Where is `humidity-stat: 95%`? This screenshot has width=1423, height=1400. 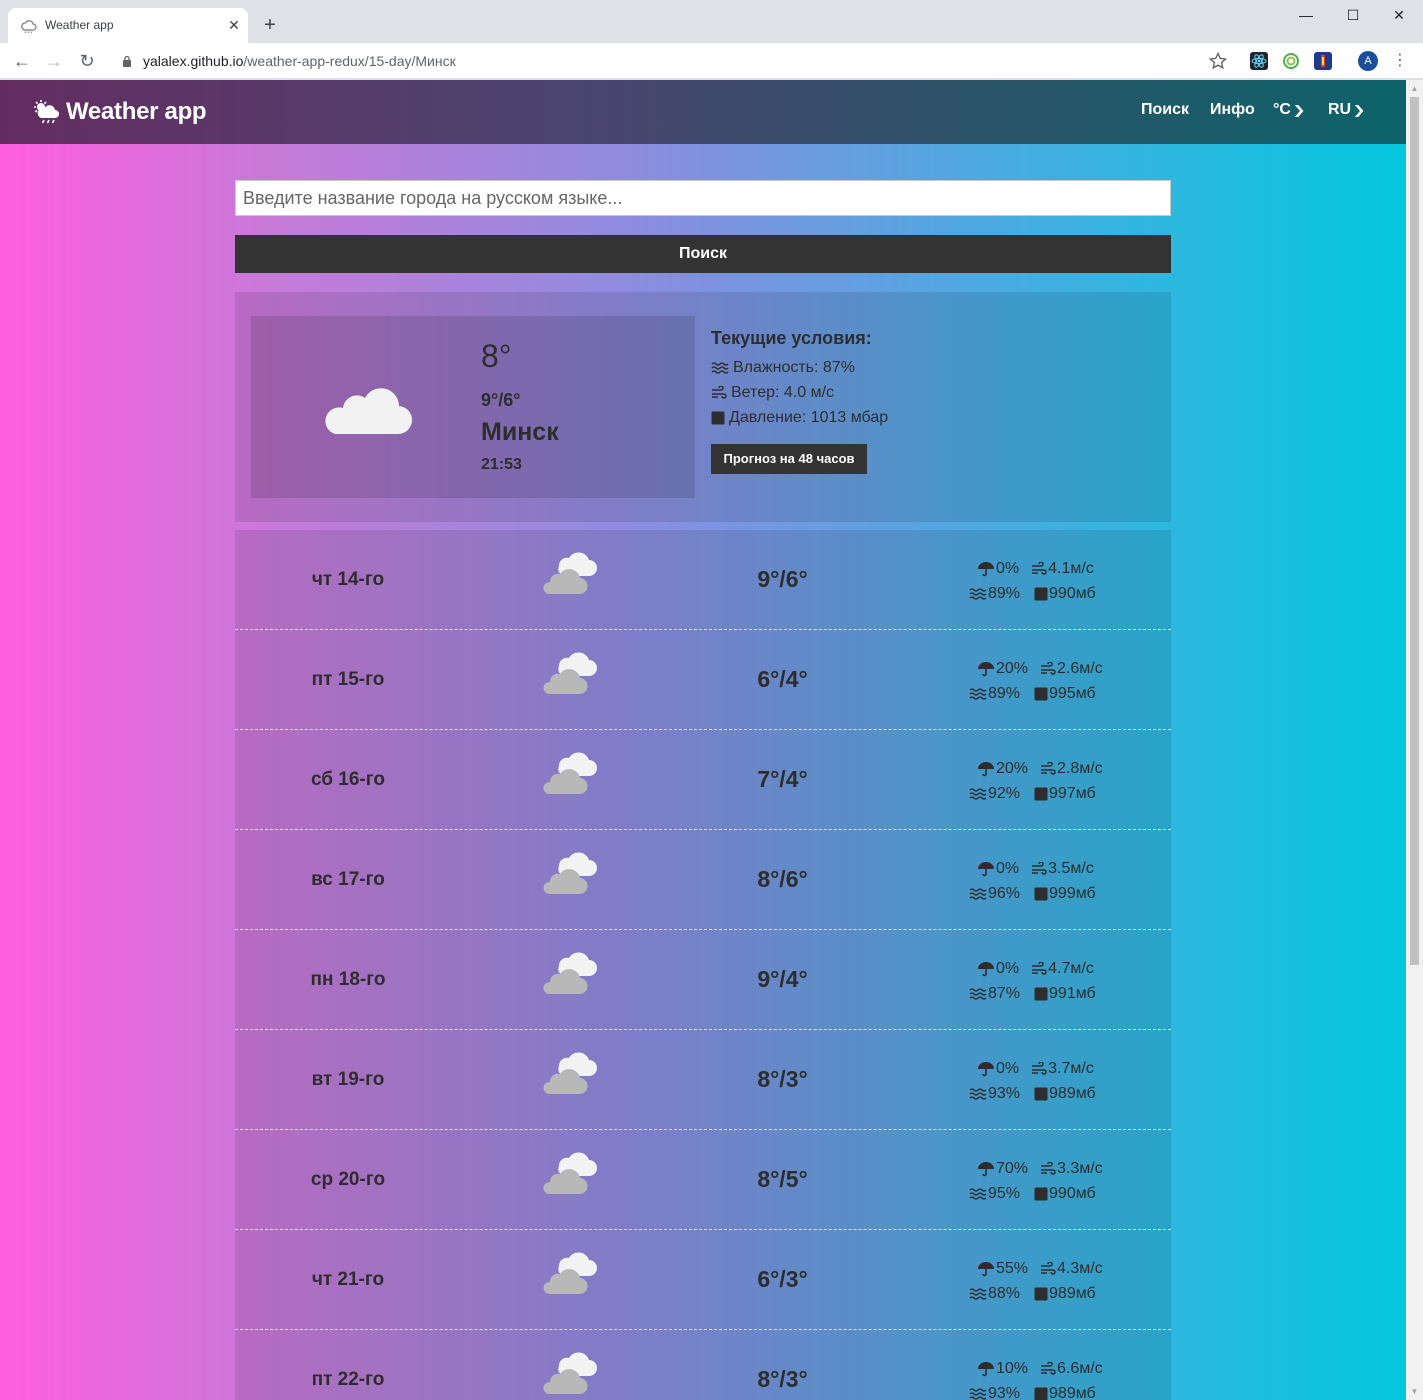
humidity-stat: 95% is located at coordinates (994, 1194).